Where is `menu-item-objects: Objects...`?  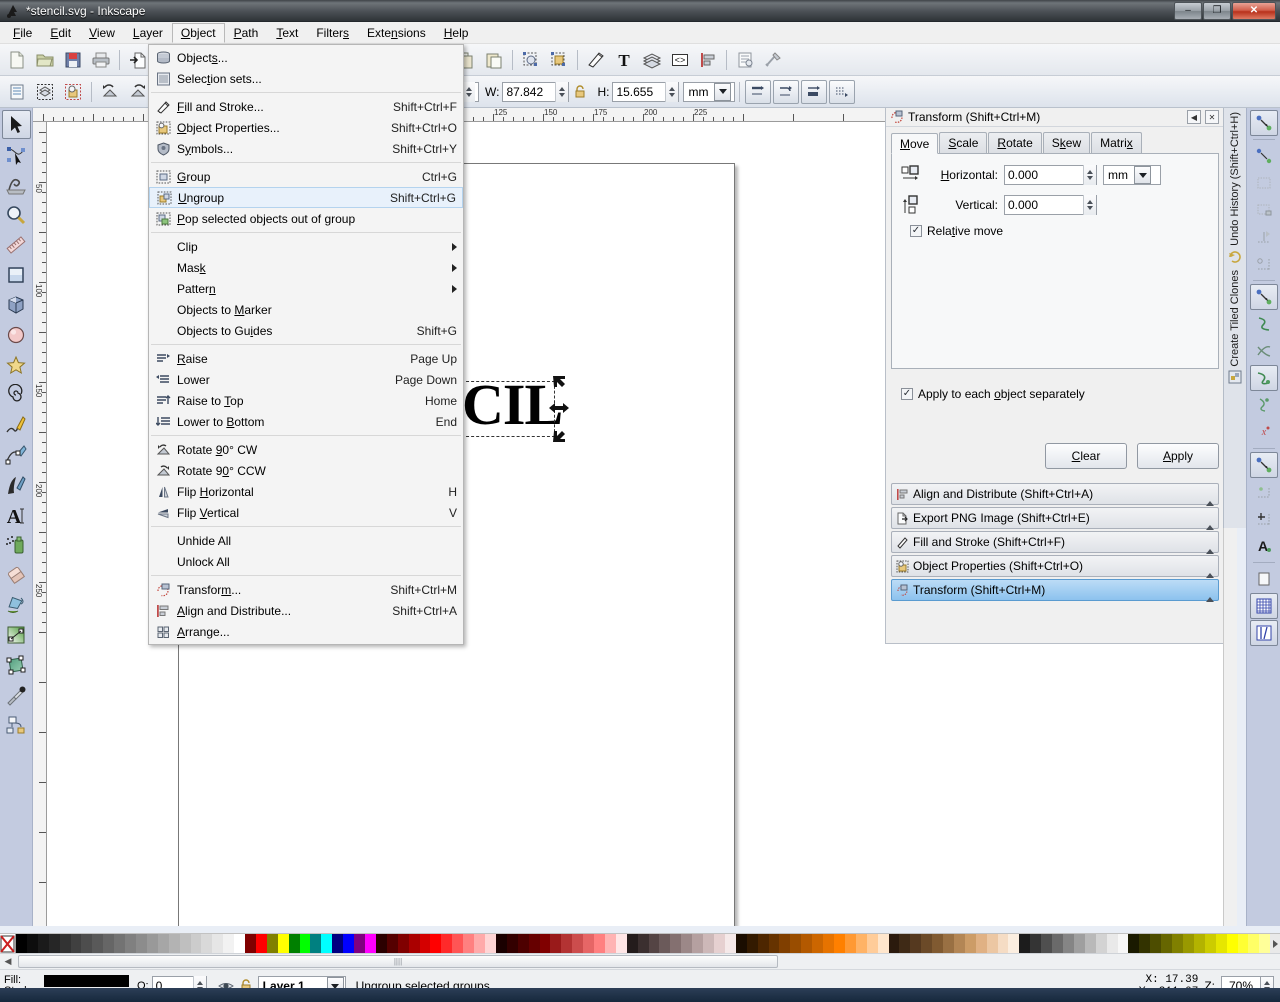 menu-item-objects: Objects... is located at coordinates (306, 57).